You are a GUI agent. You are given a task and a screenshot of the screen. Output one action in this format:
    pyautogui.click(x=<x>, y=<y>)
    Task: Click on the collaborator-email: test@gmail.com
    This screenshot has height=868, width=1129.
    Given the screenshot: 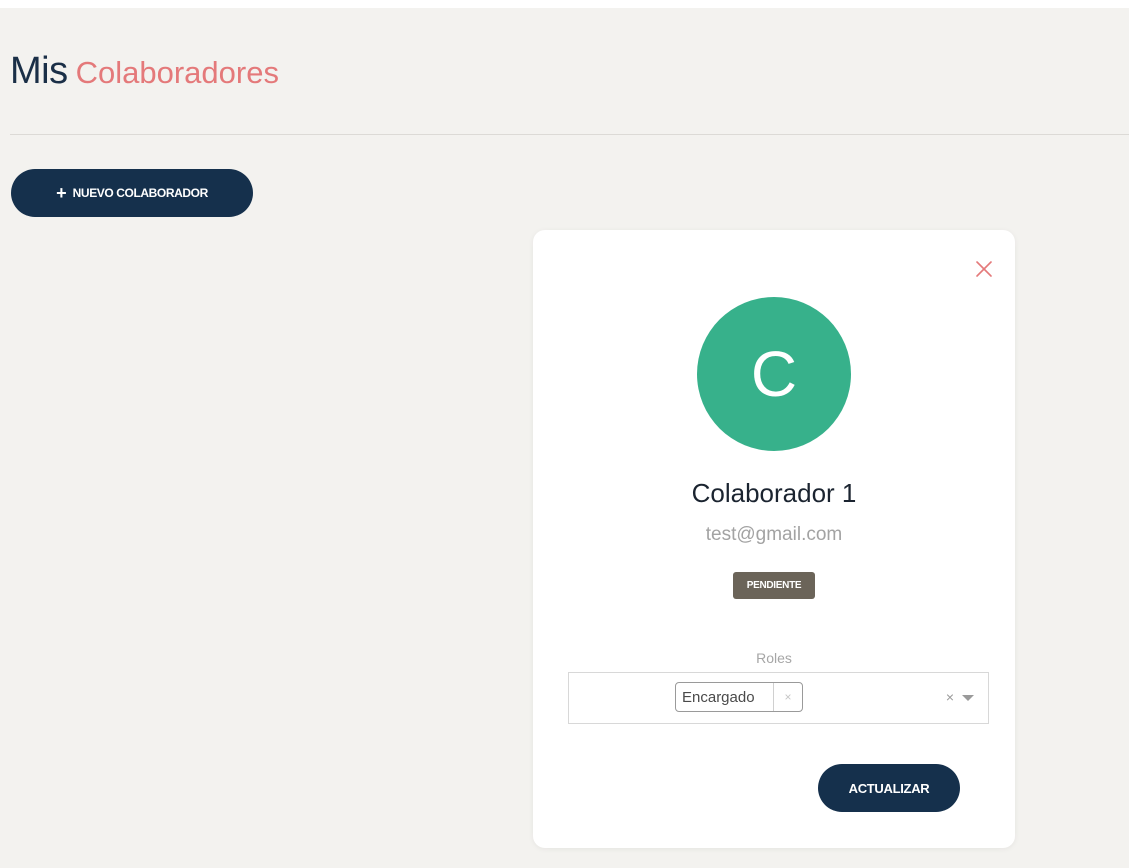 What is the action you would take?
    pyautogui.click(x=774, y=534)
    